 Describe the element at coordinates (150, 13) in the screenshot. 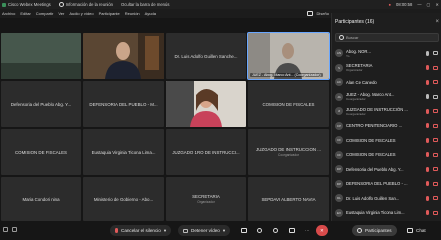

I see `menu-ayuda: Ayuda` at that location.